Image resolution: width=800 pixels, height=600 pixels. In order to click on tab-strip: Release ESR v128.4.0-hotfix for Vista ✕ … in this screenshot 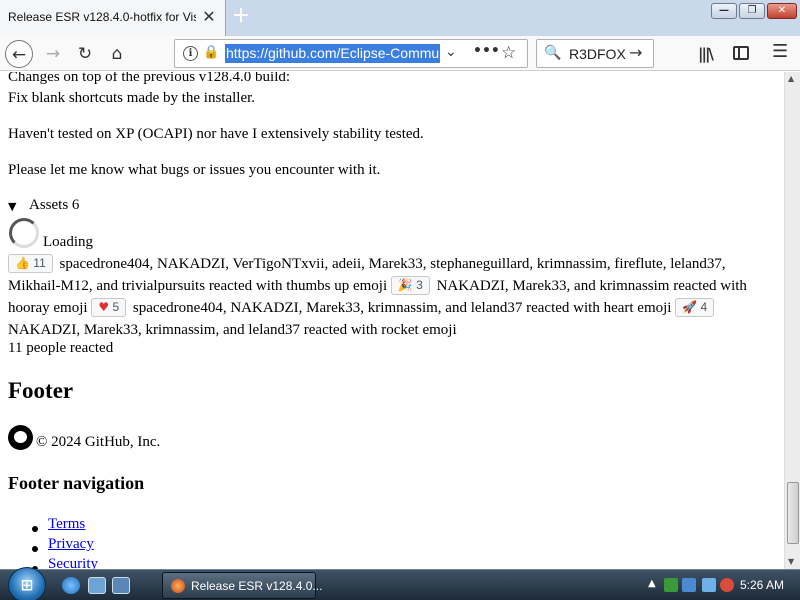, I will do `click(400, 18)`.